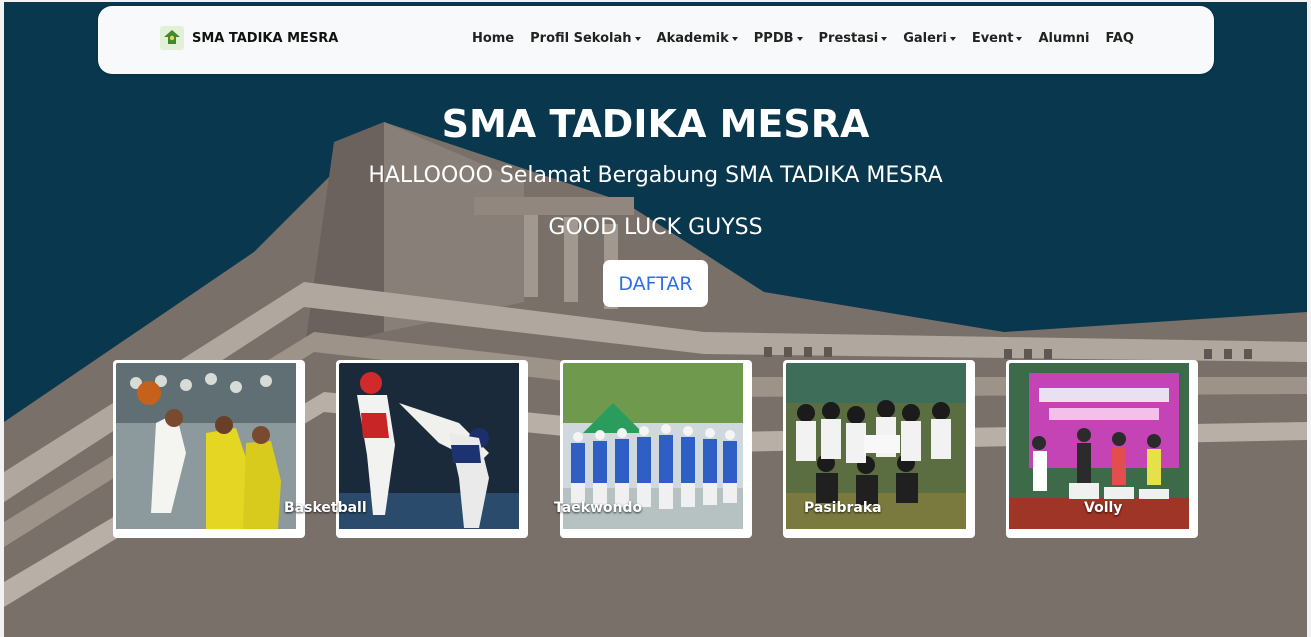 The width and height of the screenshot is (1311, 637). I want to click on nav-ppdb: PPDB, so click(778, 38).